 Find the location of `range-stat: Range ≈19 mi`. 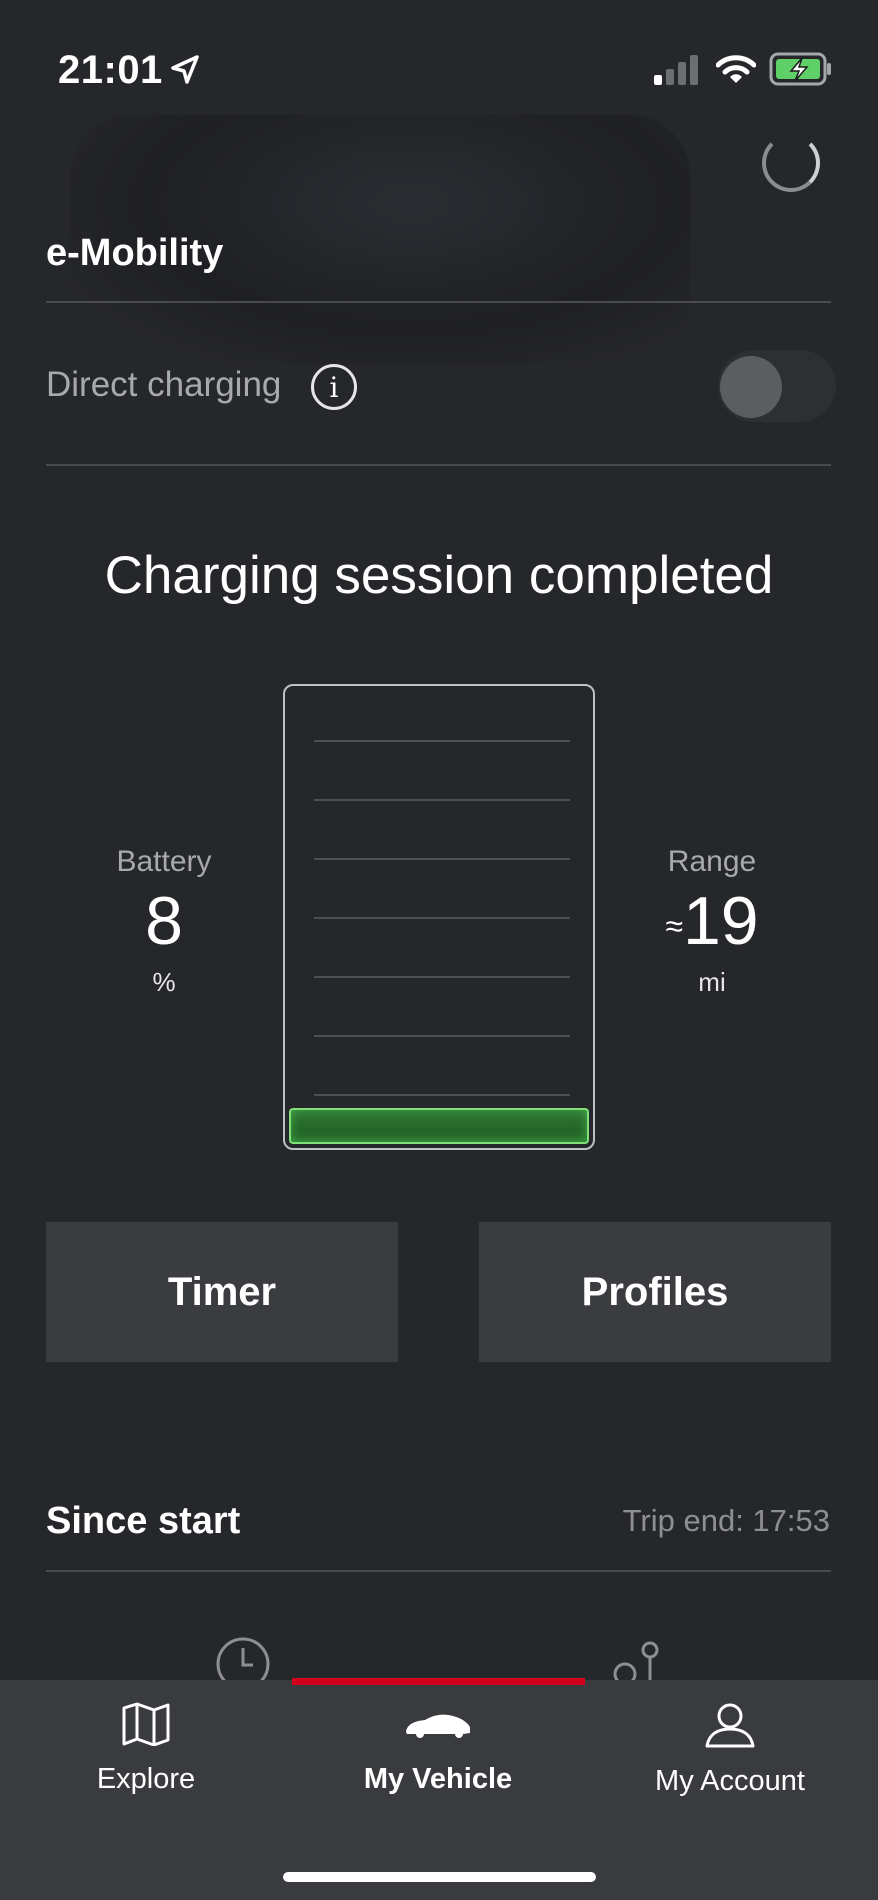

range-stat: Range ≈19 mi is located at coordinates (712, 921).